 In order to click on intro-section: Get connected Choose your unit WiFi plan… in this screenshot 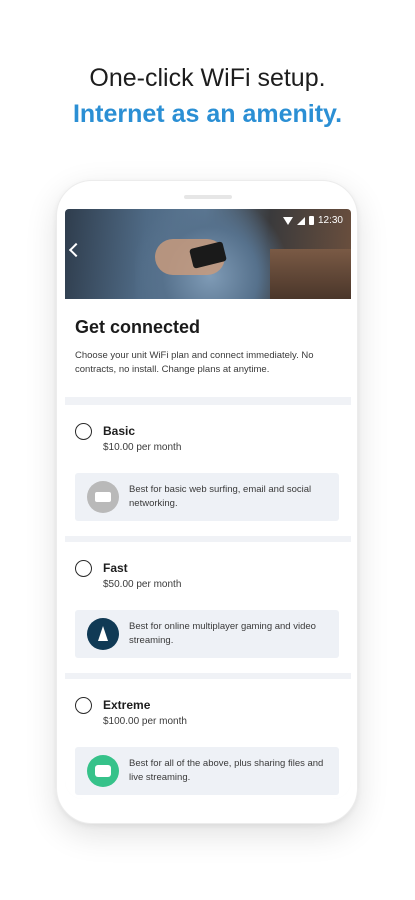, I will do `click(208, 348)`.